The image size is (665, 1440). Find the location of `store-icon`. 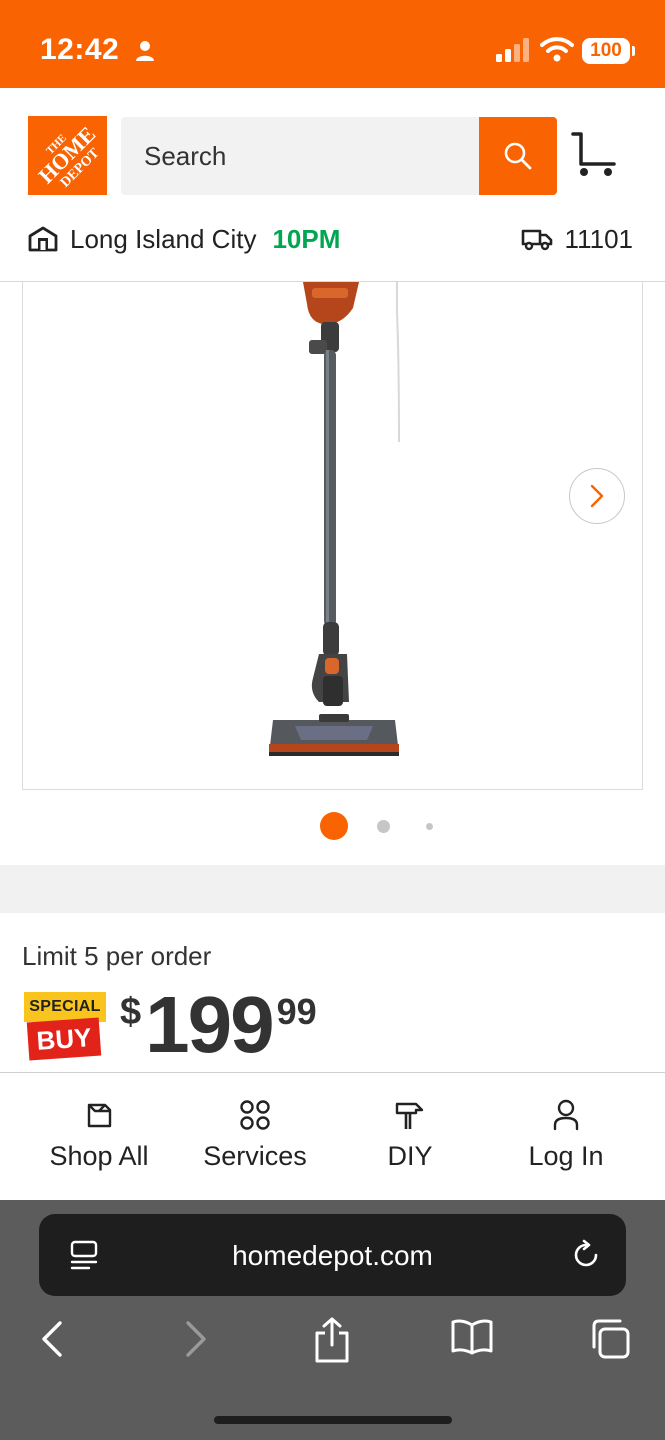

store-icon is located at coordinates (43, 239).